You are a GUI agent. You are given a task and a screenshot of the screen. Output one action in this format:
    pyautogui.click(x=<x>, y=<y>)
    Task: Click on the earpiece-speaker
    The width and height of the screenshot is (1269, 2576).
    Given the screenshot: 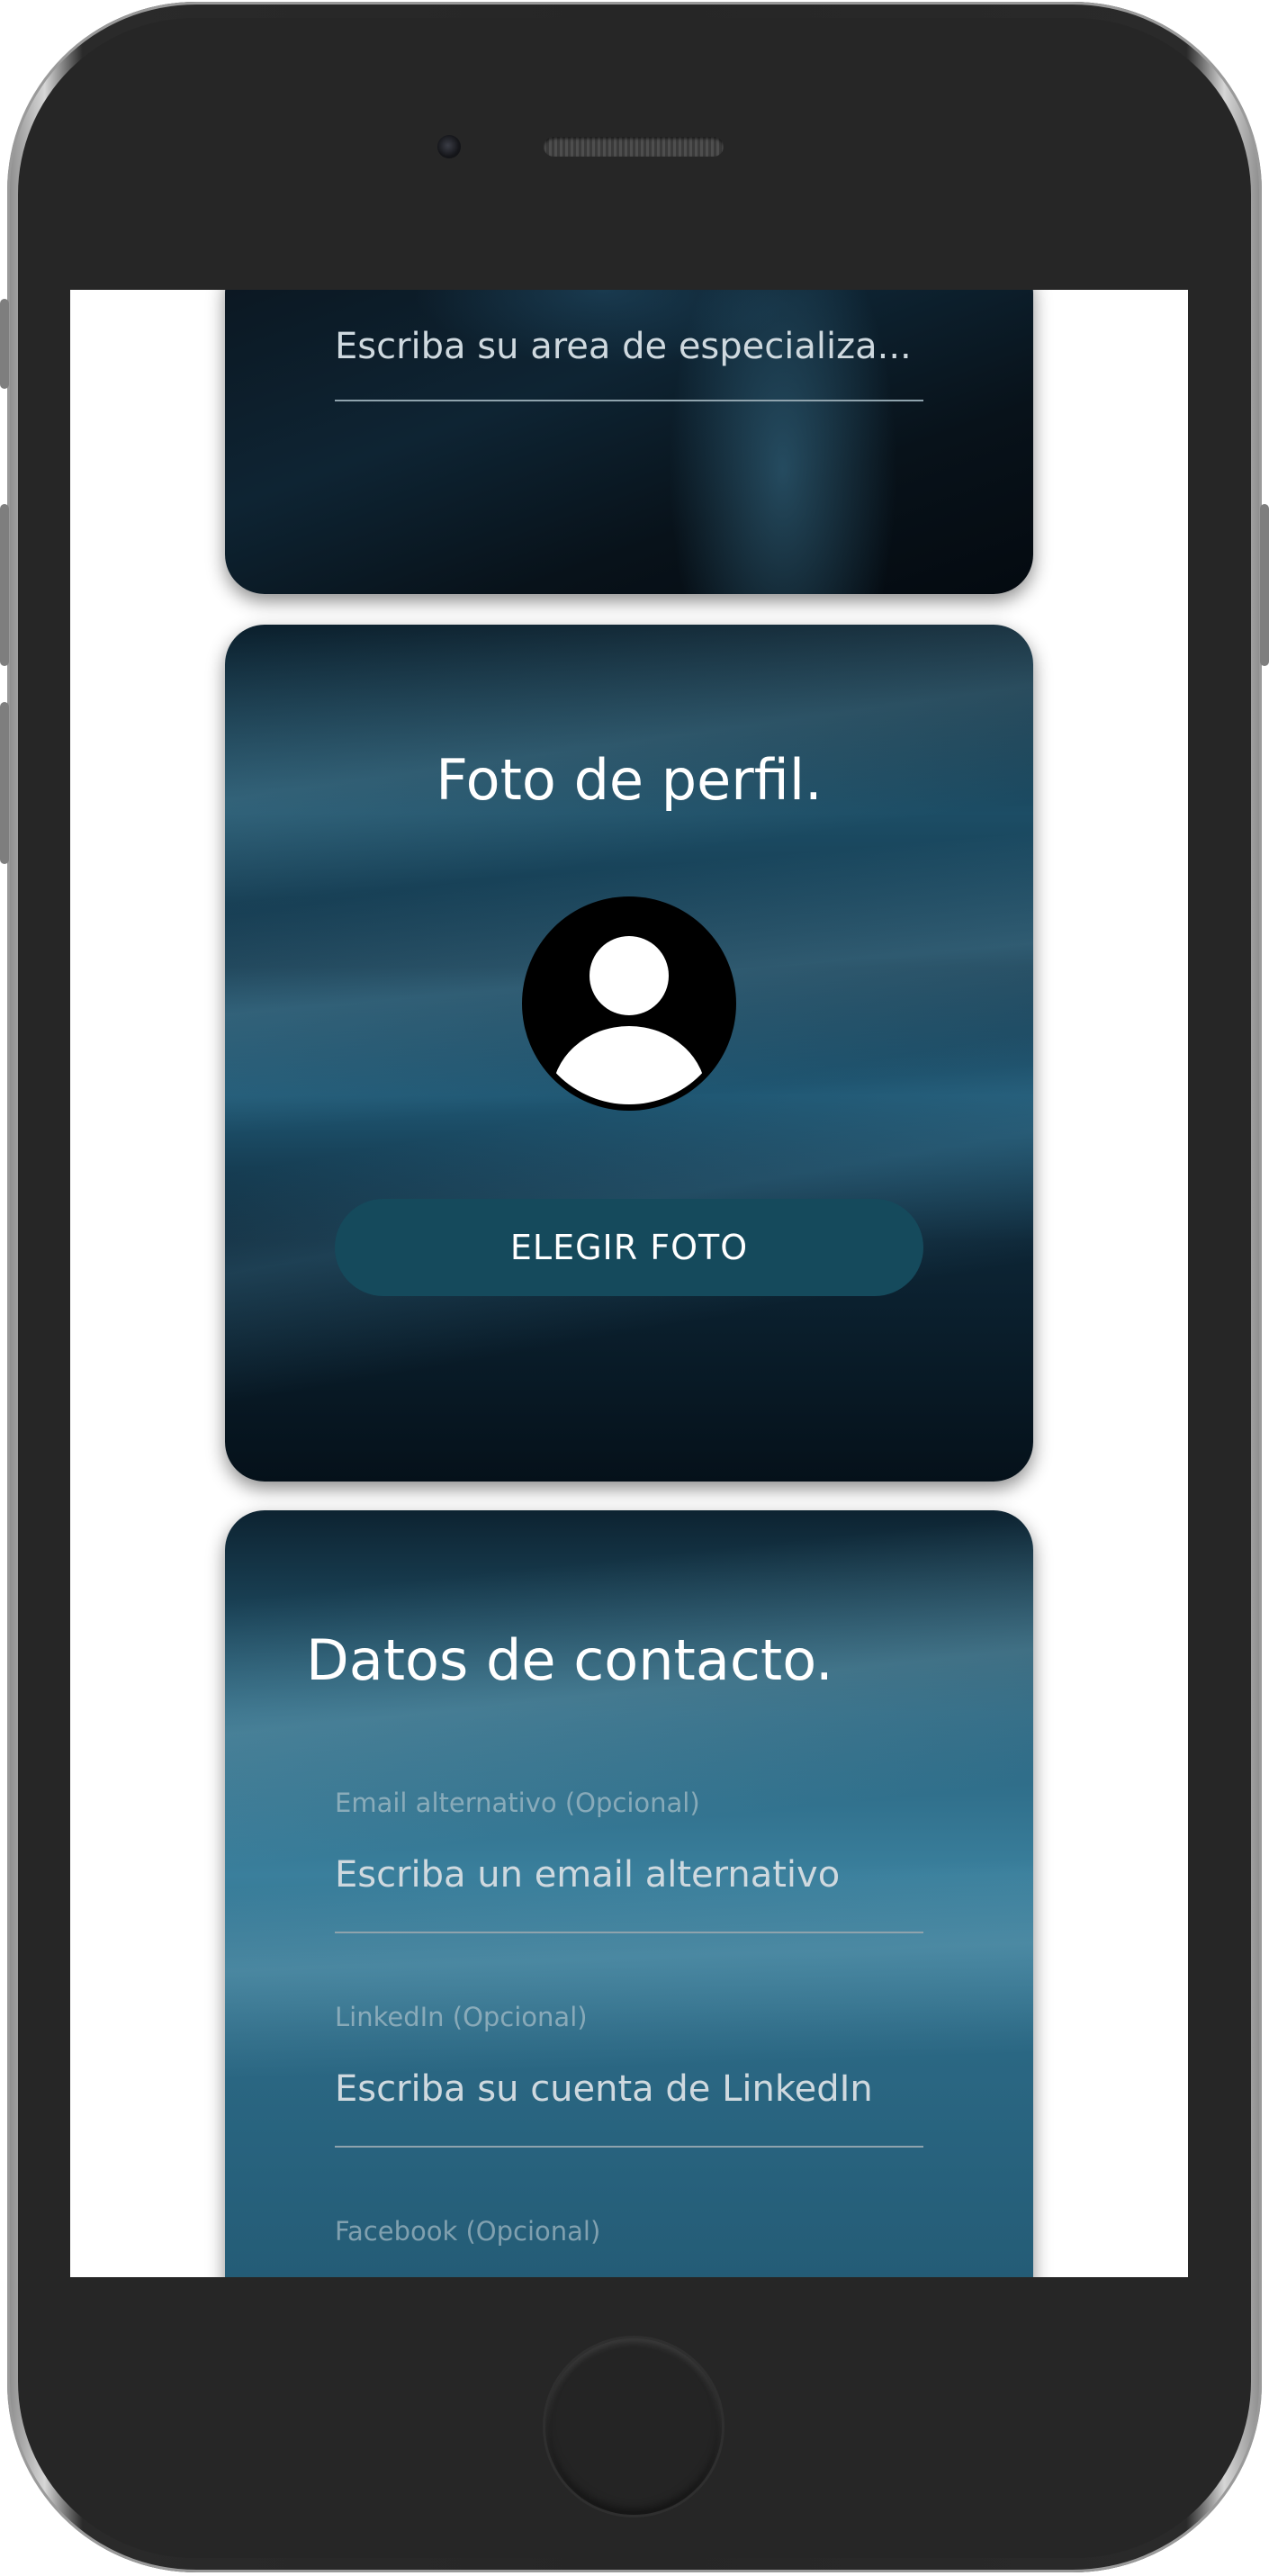 What is the action you would take?
    pyautogui.click(x=634, y=147)
    